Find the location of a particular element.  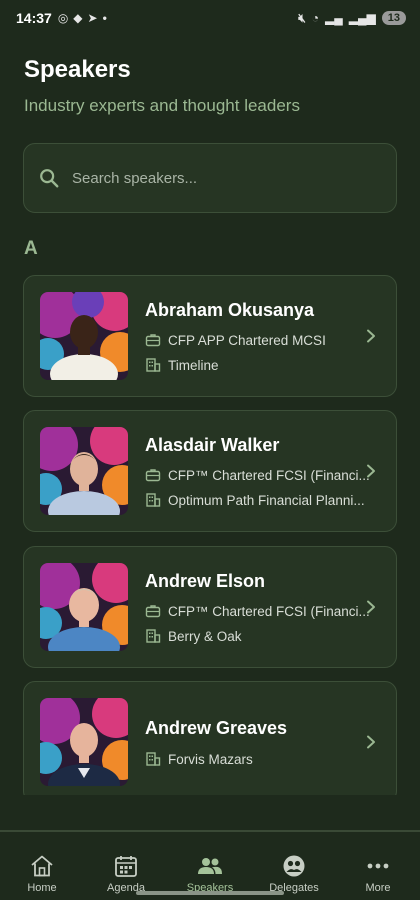

speaker-company: Forvis Mazars is located at coordinates (261, 759).